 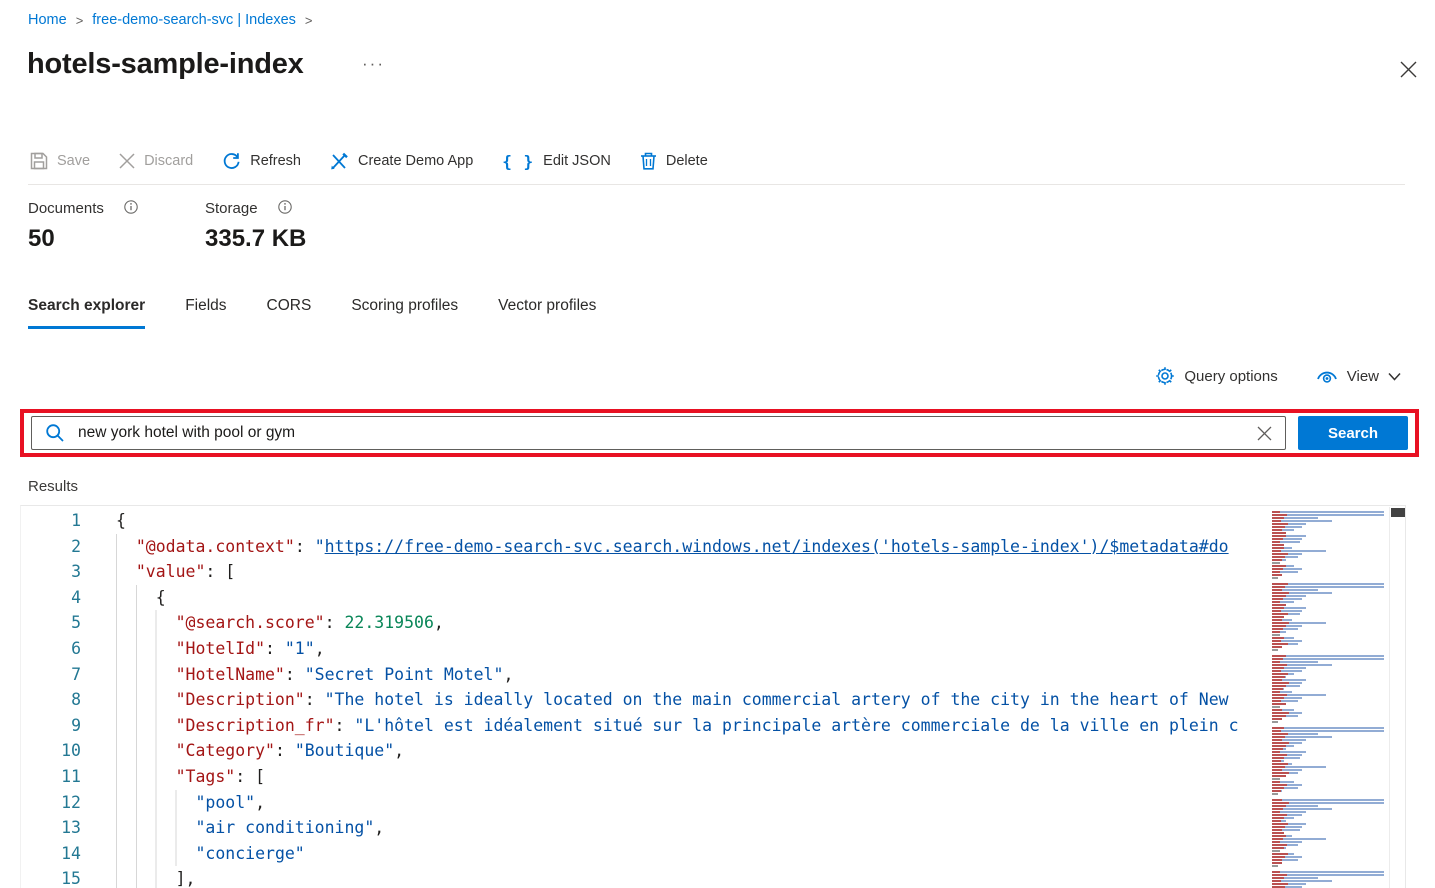 What do you see at coordinates (194, 20) in the screenshot?
I see `breadcrumb-service-link: free-demo-search-svc | Indexes` at bounding box center [194, 20].